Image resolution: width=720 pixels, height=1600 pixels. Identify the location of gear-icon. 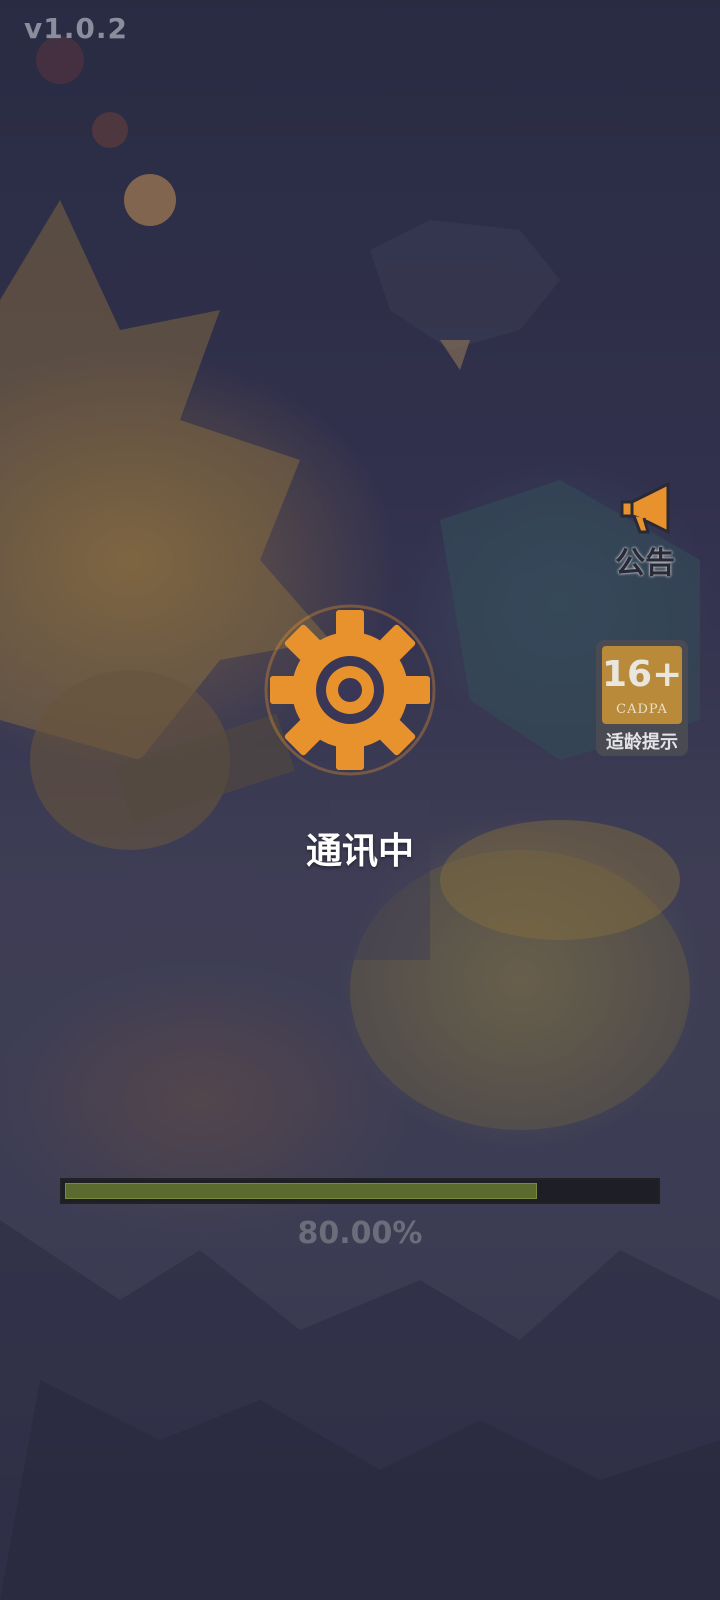
(350, 690).